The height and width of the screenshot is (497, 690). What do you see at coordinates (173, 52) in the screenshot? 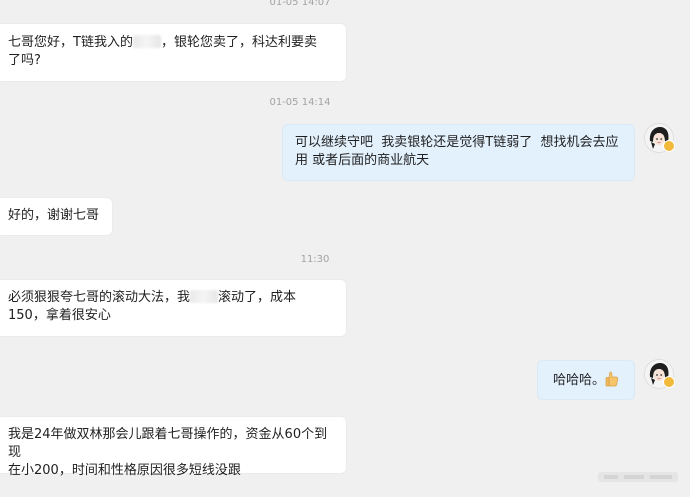
I see `incoming-message: 七哥您好，T链我入的 ，银轮您卖了，科达利要卖 了吗?` at bounding box center [173, 52].